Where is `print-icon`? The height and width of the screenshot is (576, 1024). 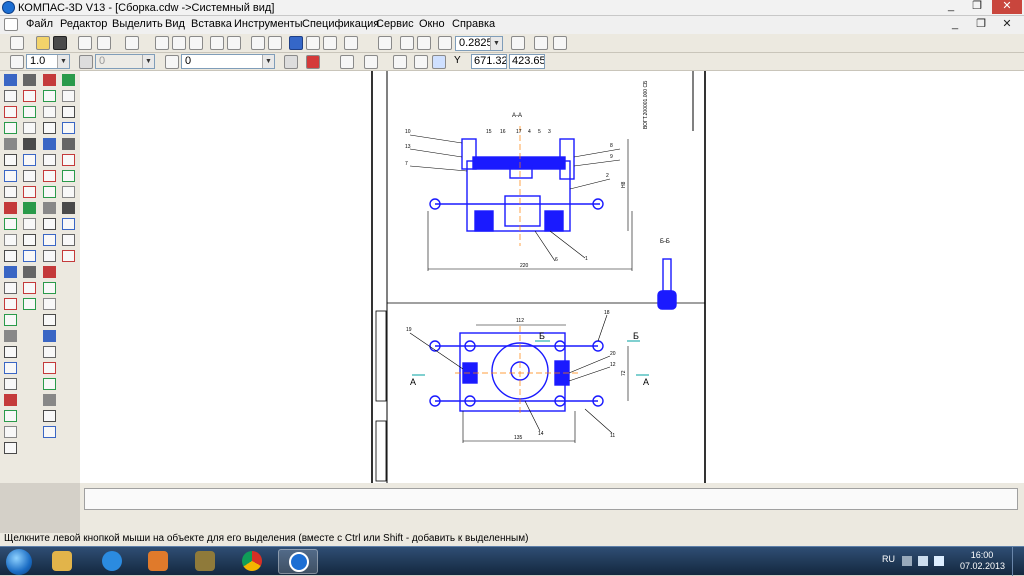 print-icon is located at coordinates (85, 43).